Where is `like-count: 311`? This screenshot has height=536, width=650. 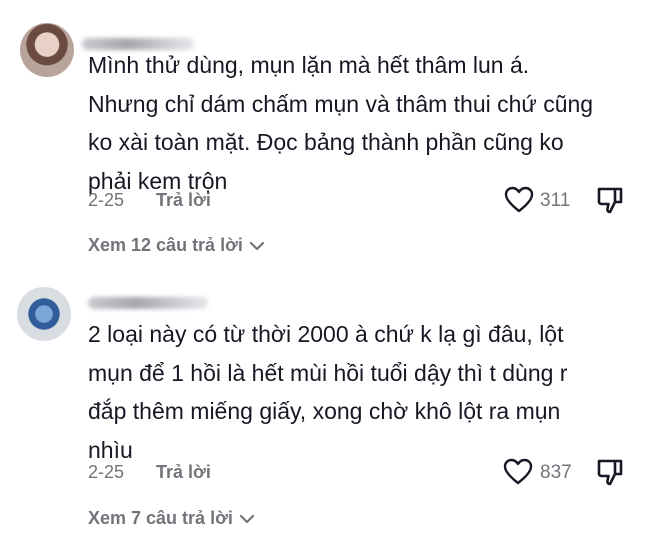
like-count: 311 is located at coordinates (555, 200).